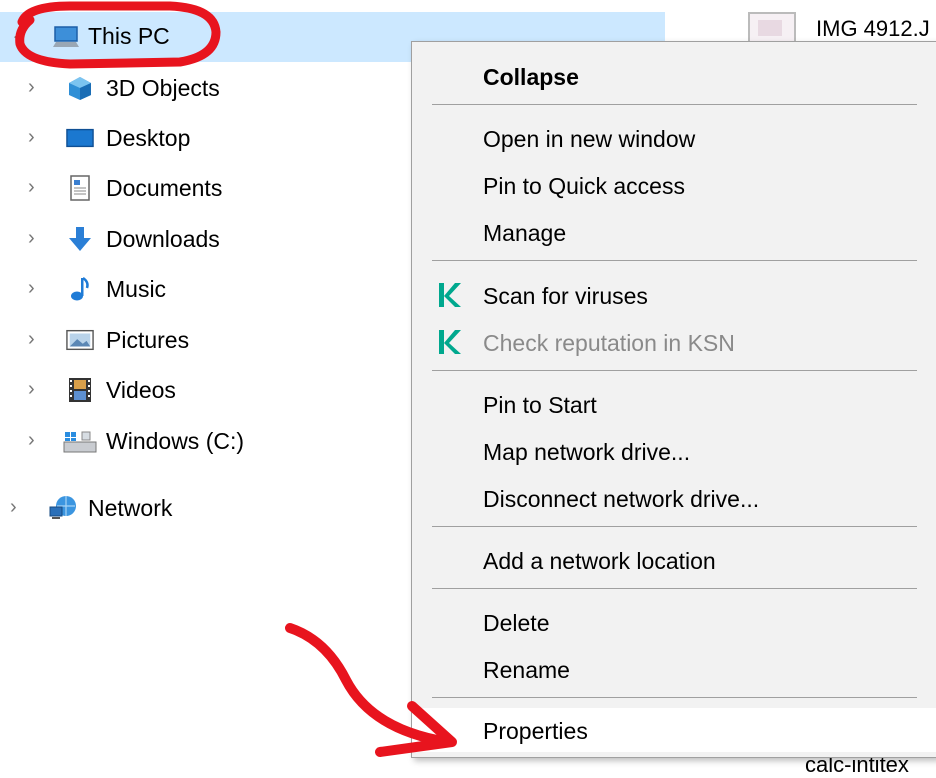 This screenshot has width=936, height=778. Describe the element at coordinates (80, 188) in the screenshot. I see `documents-icon` at that location.